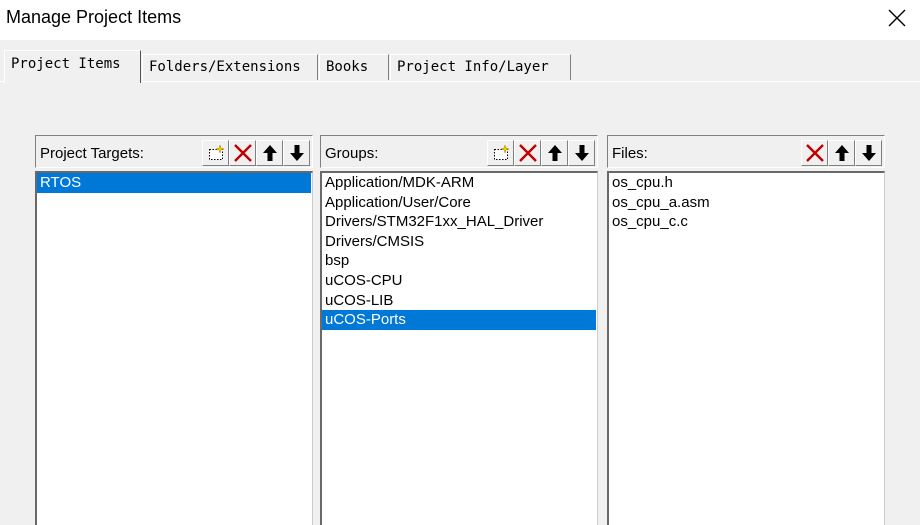  I want to click on files-toolbar, so click(841, 153).